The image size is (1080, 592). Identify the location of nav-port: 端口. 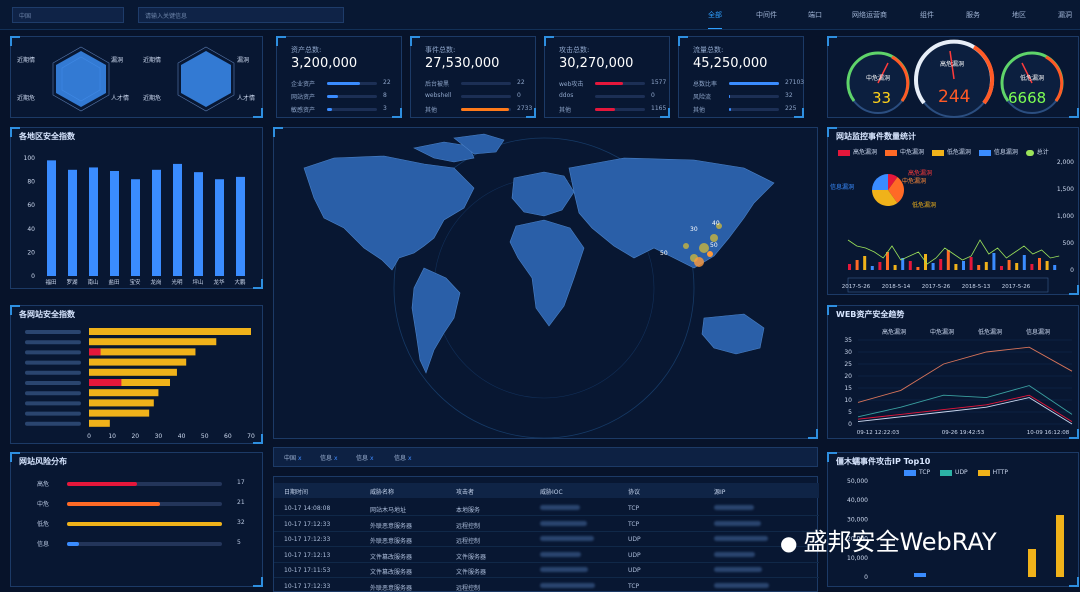
(815, 15).